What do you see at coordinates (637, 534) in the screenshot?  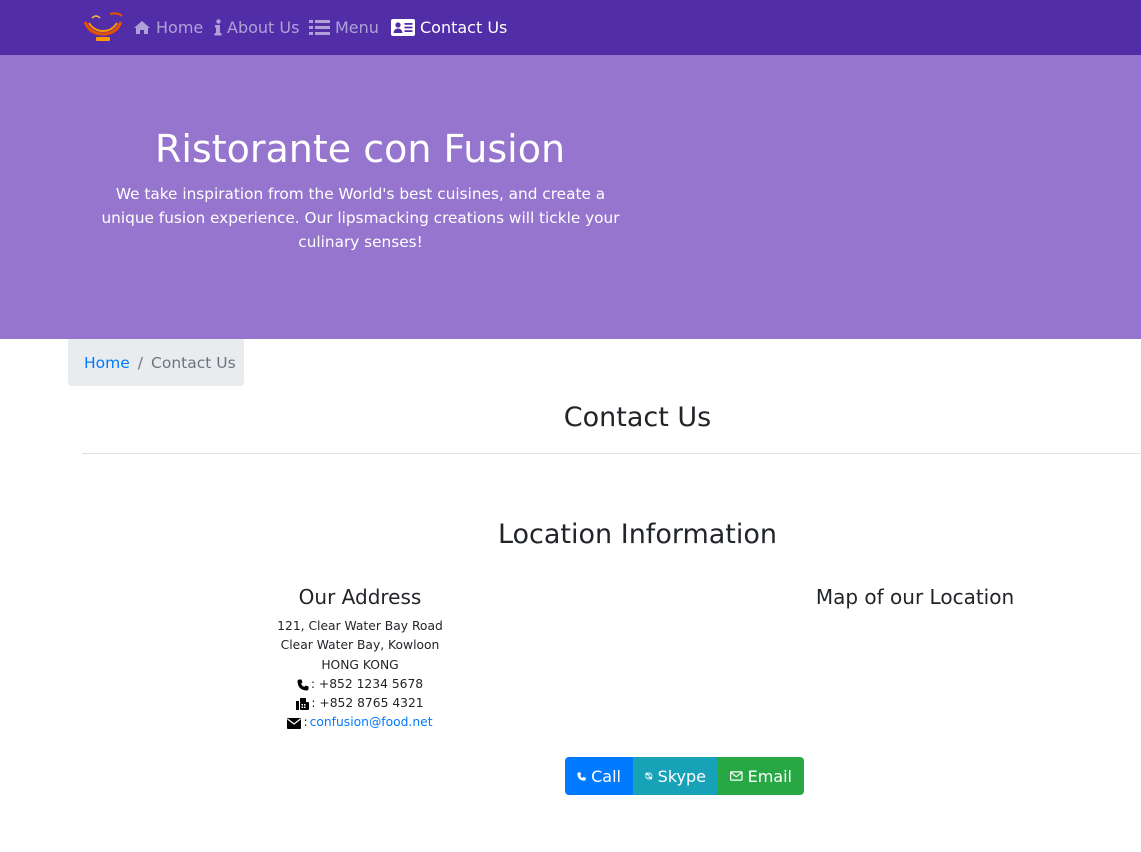 I see `location-heading: Location Information` at bounding box center [637, 534].